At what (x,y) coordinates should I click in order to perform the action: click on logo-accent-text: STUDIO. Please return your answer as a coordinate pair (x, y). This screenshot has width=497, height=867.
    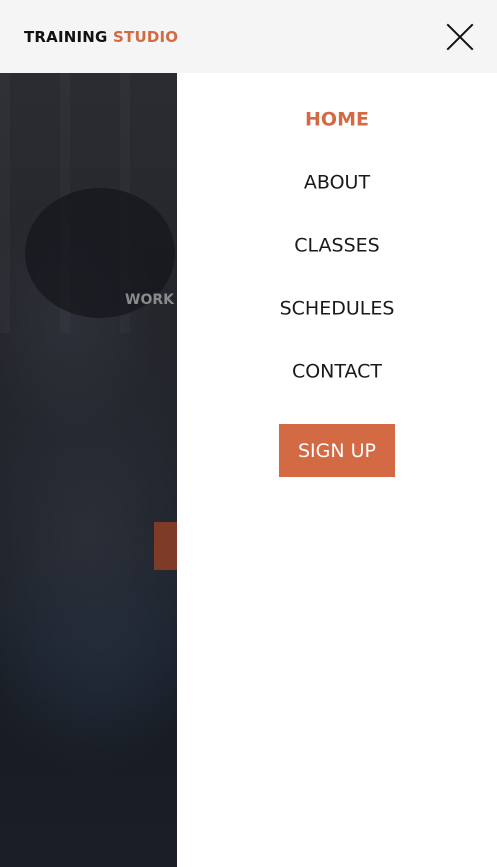
    Looking at the image, I should click on (146, 36).